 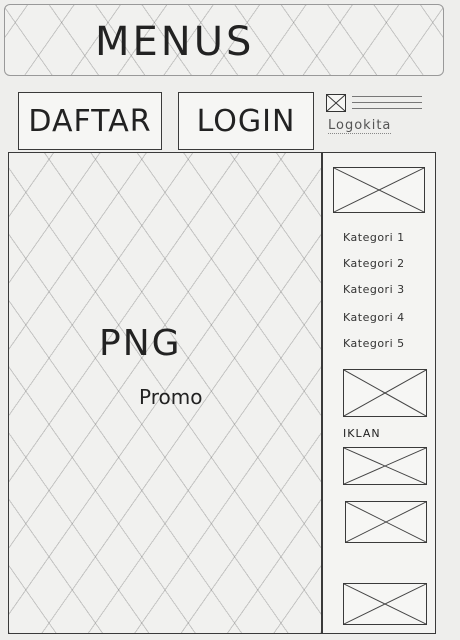 I want to click on logo-image-placeholder-icon, so click(x=336, y=103).